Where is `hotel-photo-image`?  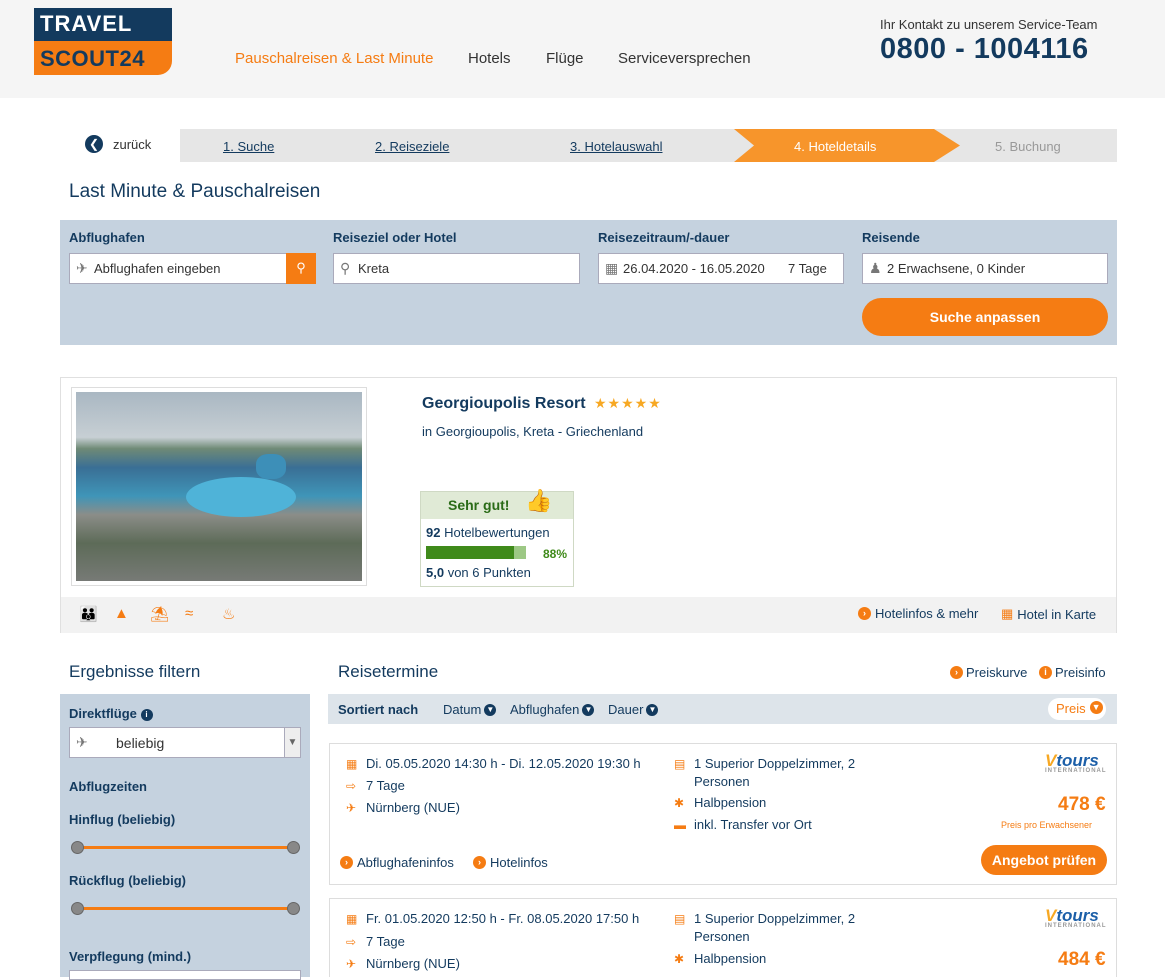
hotel-photo-image is located at coordinates (219, 486).